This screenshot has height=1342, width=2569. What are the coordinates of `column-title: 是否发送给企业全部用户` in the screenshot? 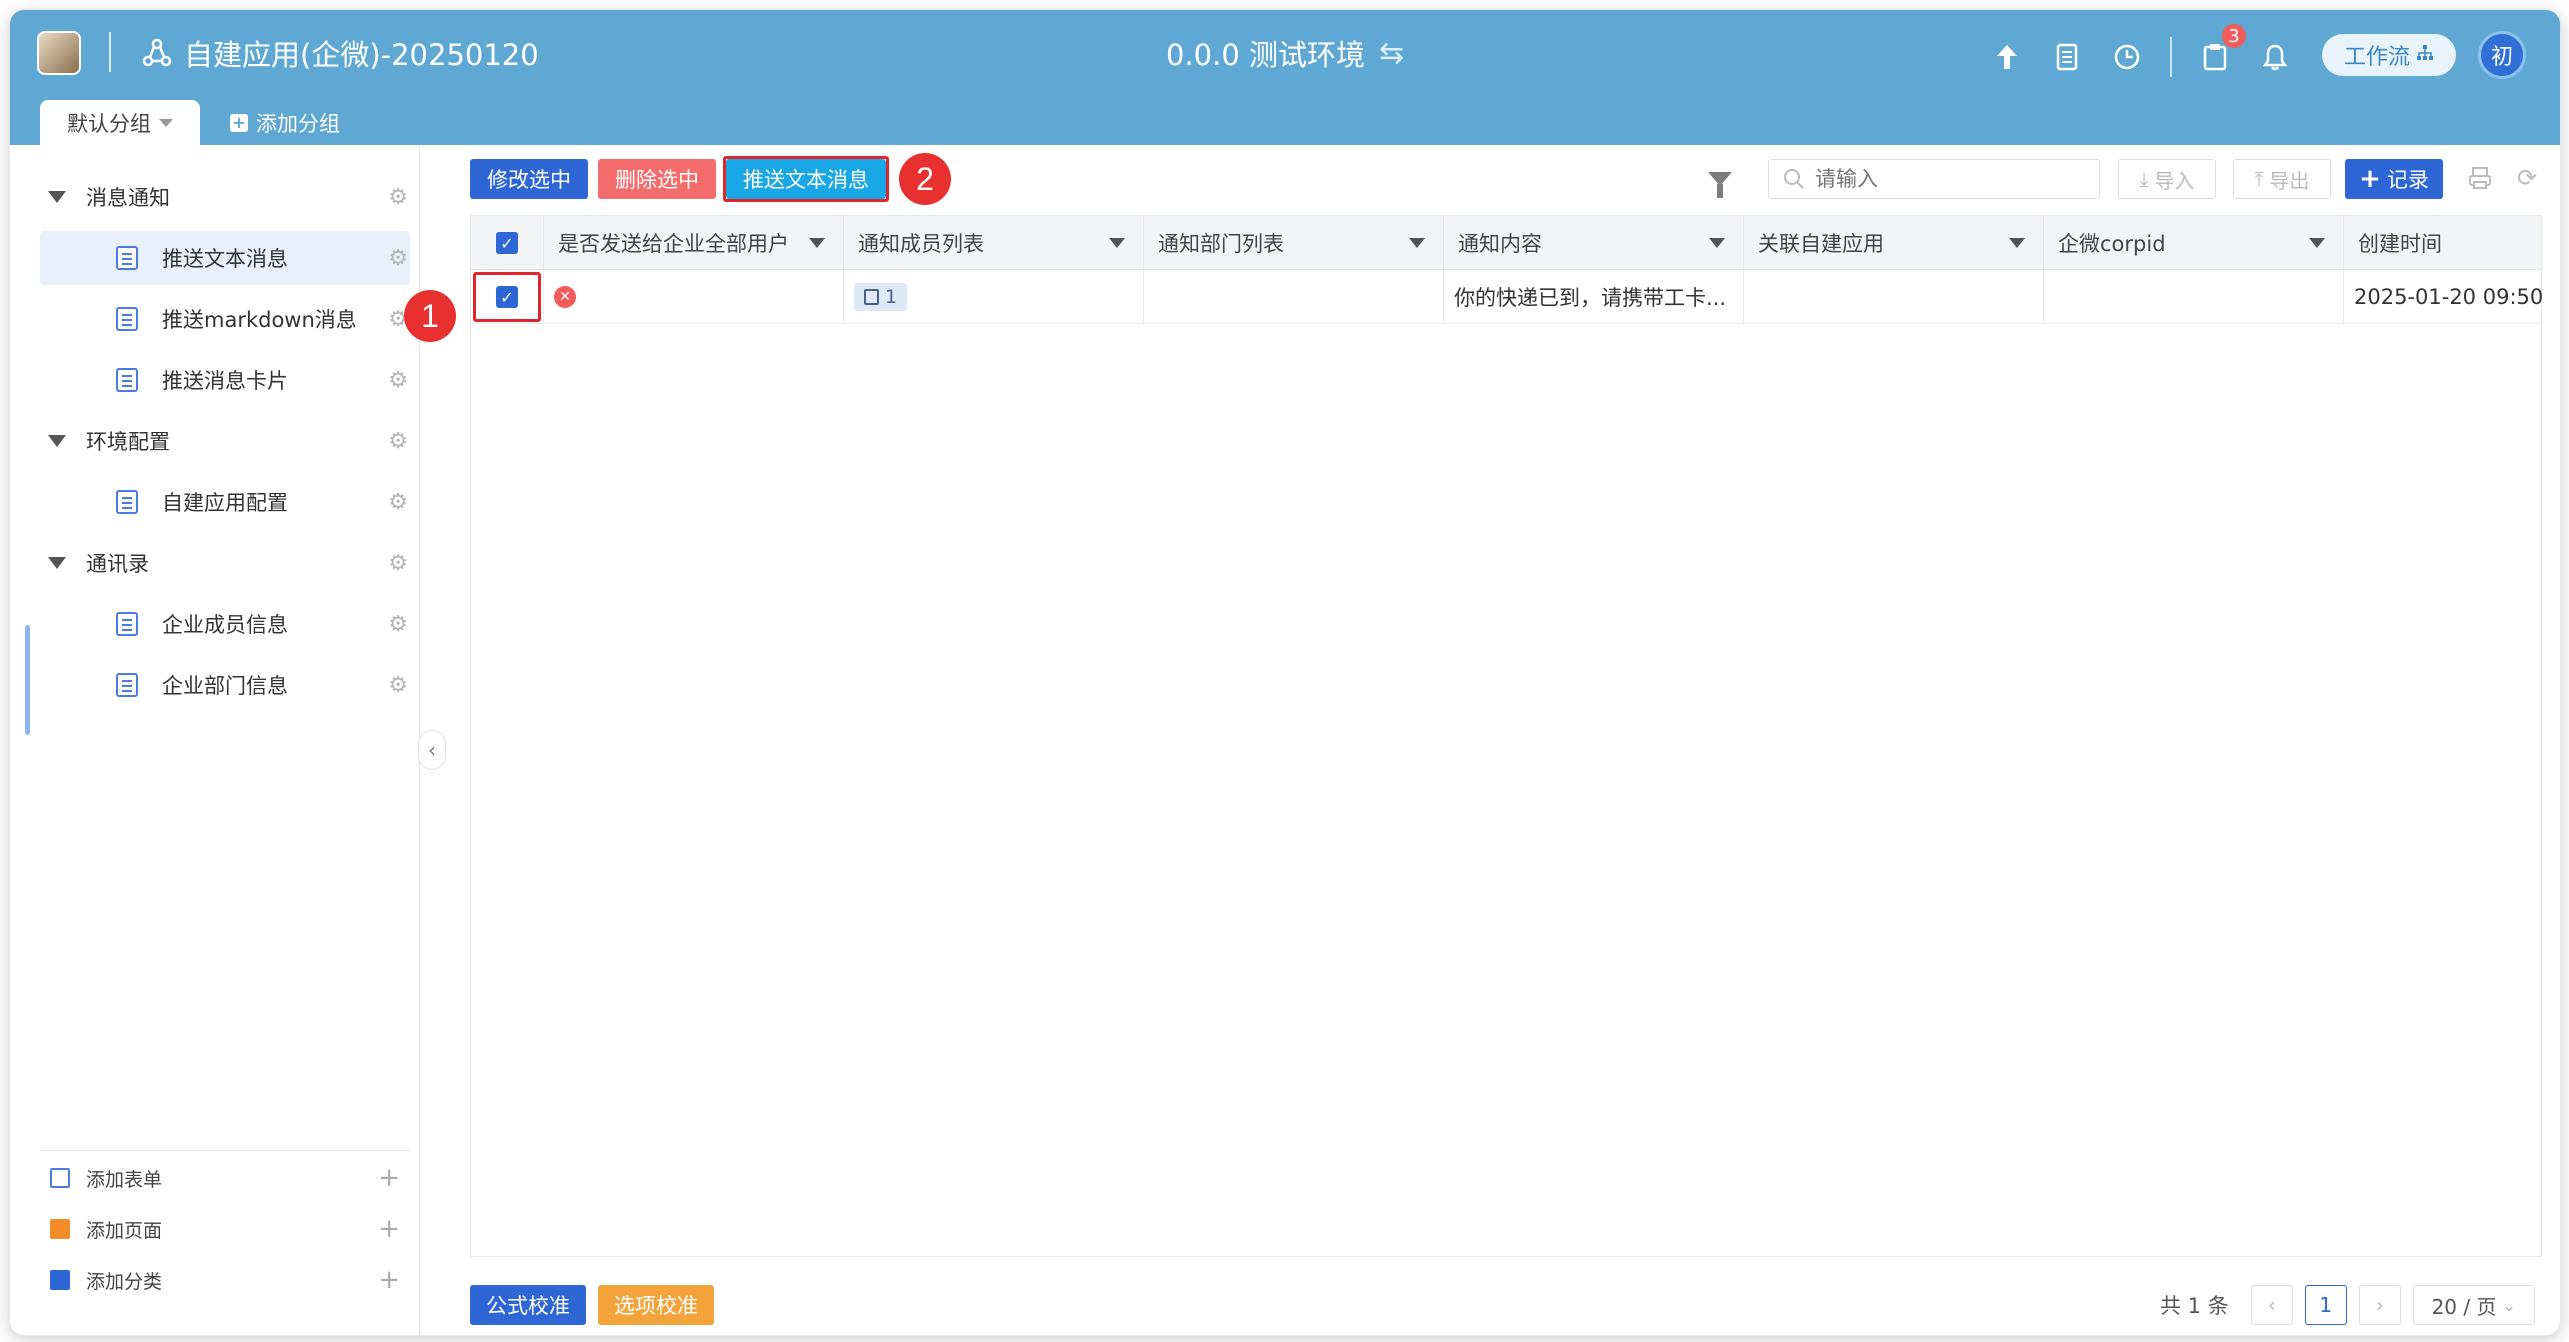 It's located at (673, 244).